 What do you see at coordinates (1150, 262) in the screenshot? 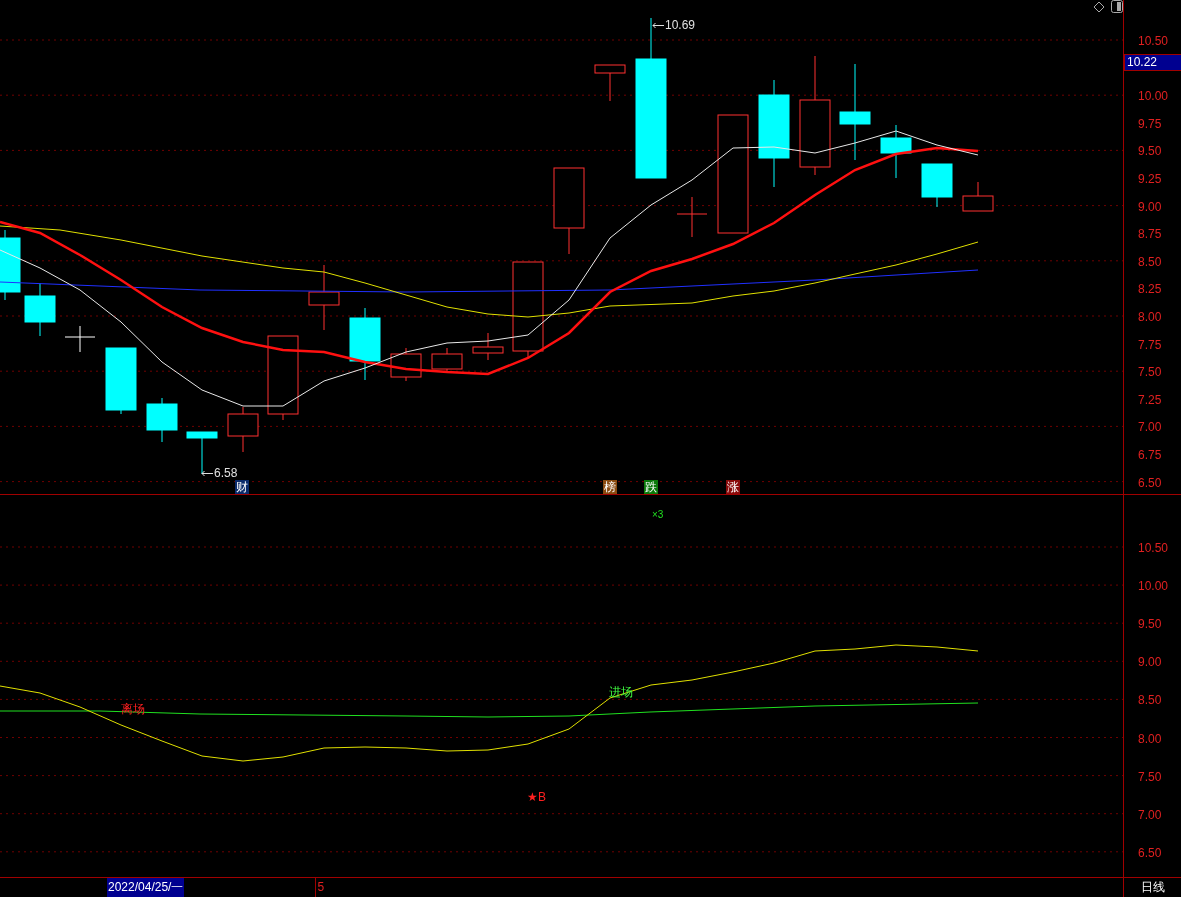
I see `price-axis-label: 8.50` at bounding box center [1150, 262].